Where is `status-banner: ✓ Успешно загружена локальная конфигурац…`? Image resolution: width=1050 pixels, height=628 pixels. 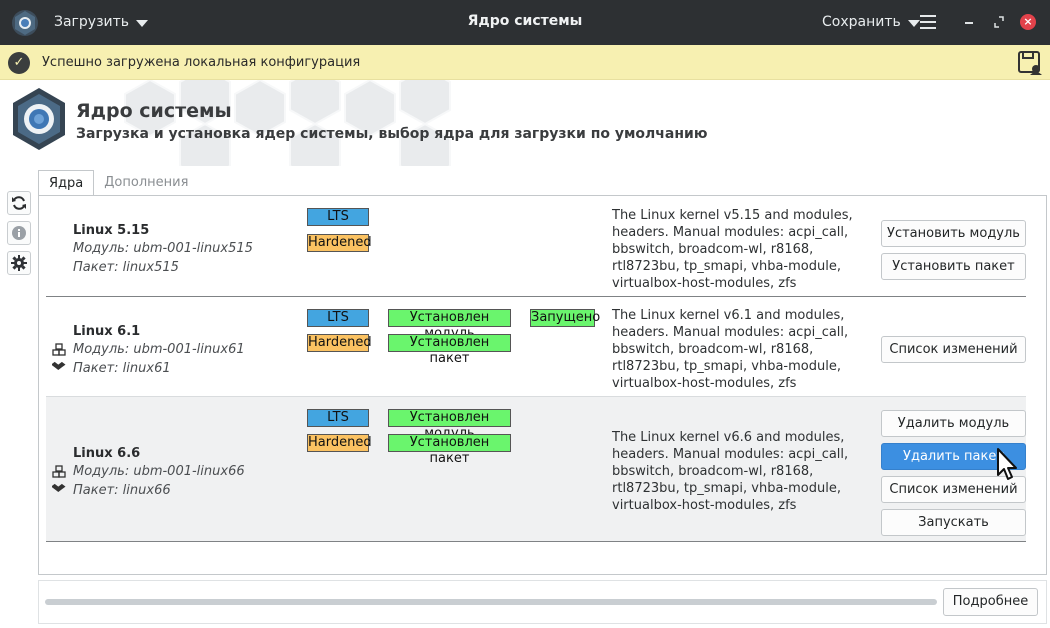
status-banner: ✓ Успешно загружена локальная конфигурац… is located at coordinates (525, 62).